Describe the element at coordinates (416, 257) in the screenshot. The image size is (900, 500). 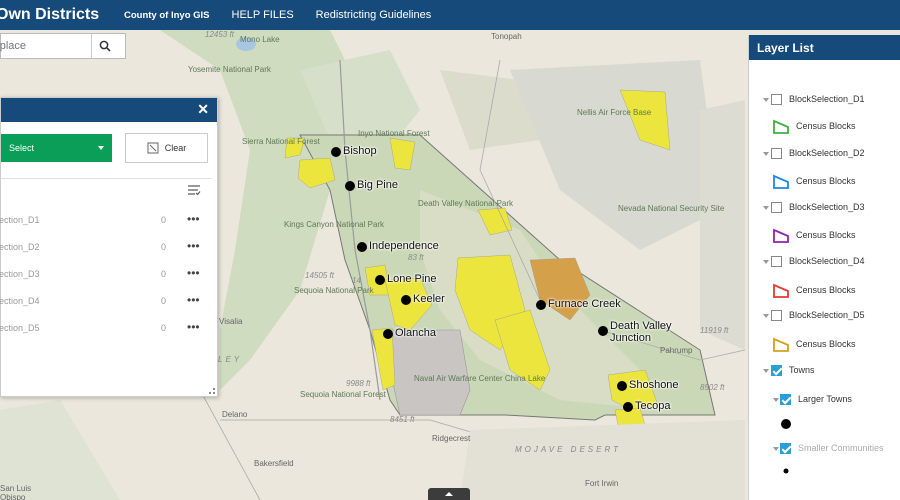
I see `elev-7: 83 ft` at that location.